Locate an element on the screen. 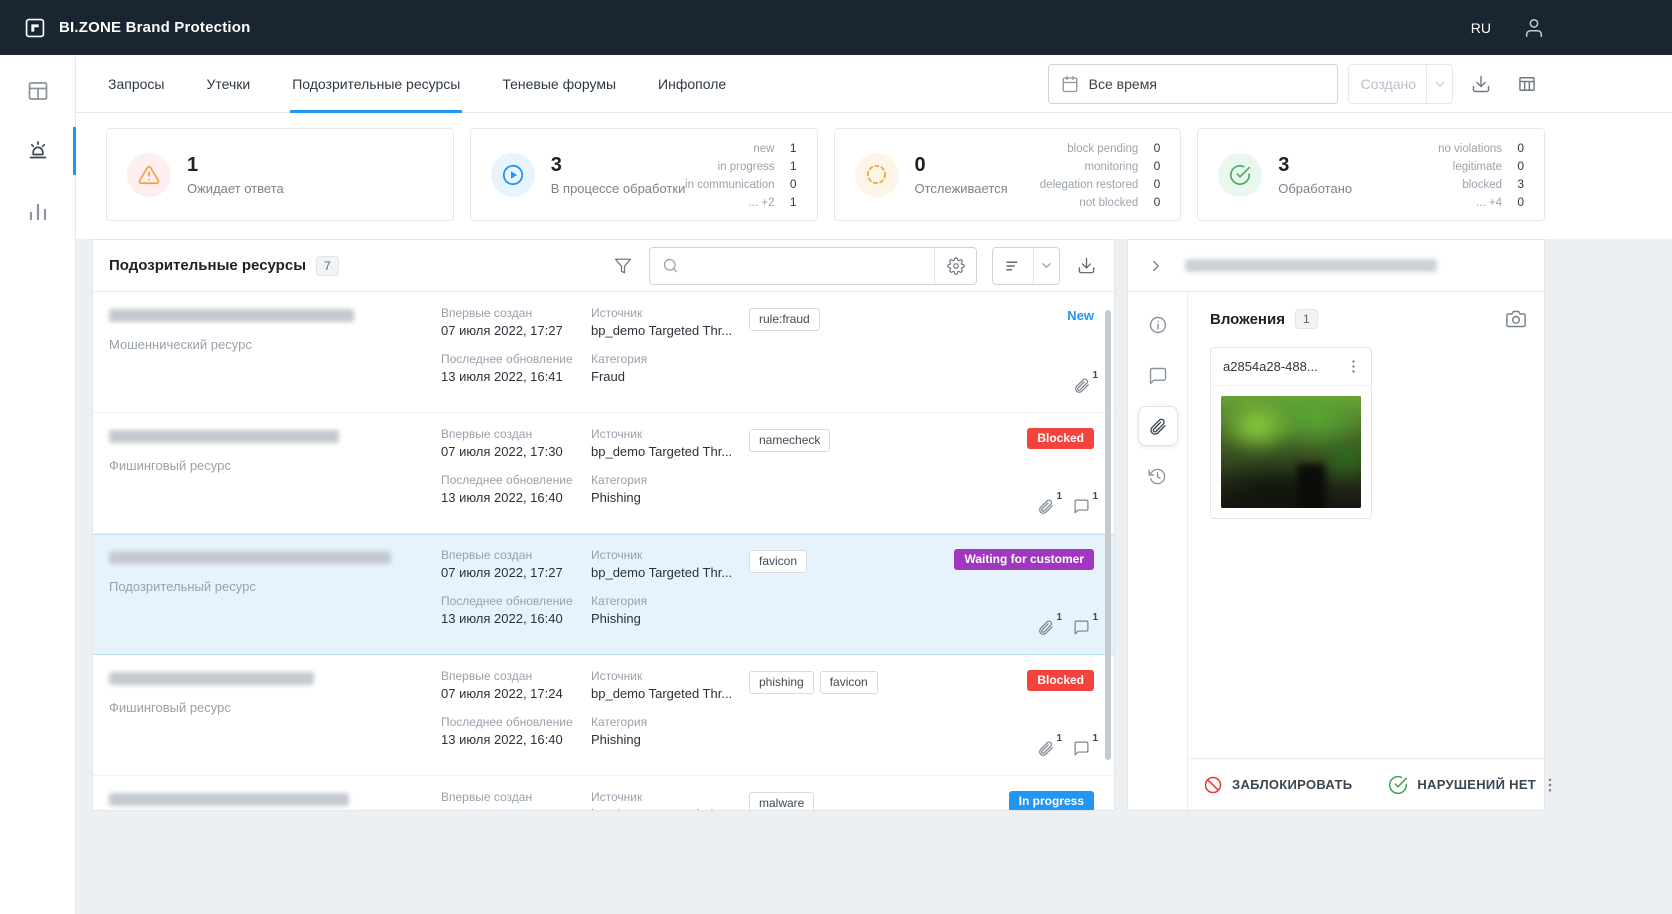 The width and height of the screenshot is (1672, 914). stat-label: В процессе обработки is located at coordinates (618, 188).